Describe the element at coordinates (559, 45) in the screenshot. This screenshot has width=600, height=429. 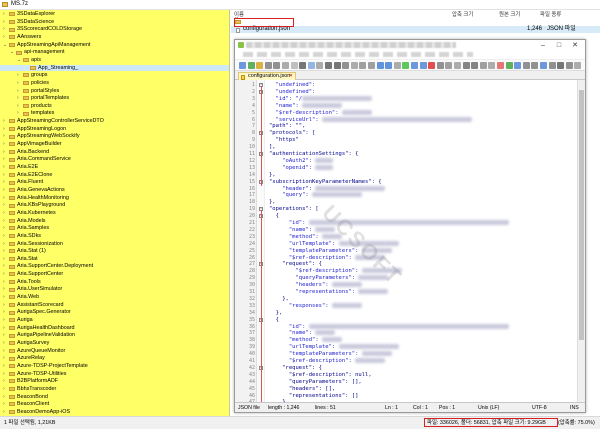
I see `maximize-button: □` at that location.